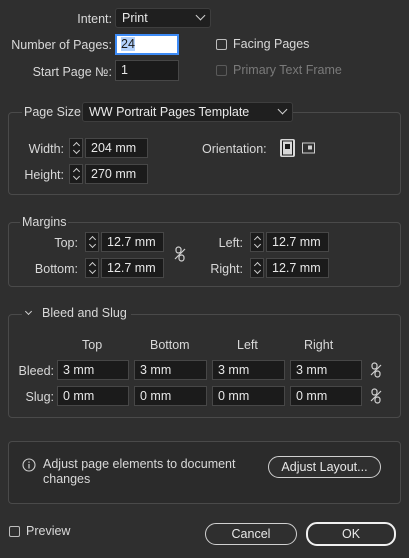  I want to click on margin-top-input: 12.7 mm, so click(132, 242).